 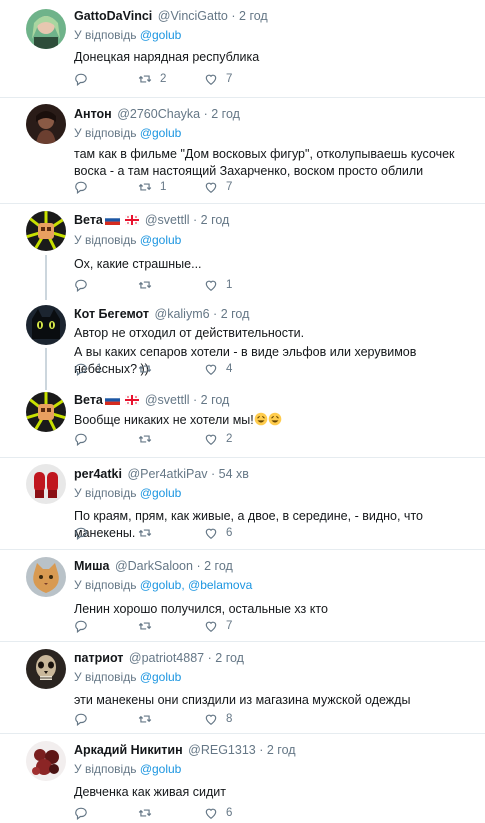 What do you see at coordinates (218, 285) in the screenshot?
I see `like-button: 1` at bounding box center [218, 285].